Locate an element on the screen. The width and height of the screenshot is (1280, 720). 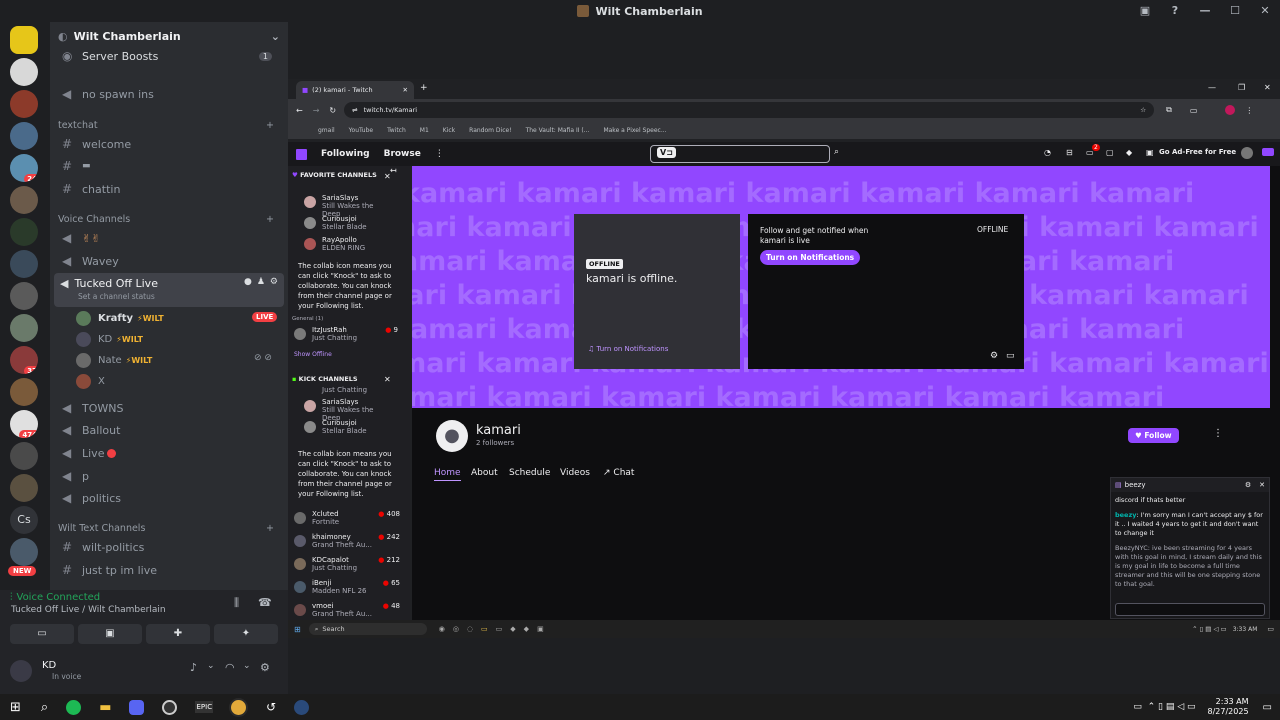
live-channel: iBenji Madden NFL 26 ● 65 is located at coordinates (347, 590).